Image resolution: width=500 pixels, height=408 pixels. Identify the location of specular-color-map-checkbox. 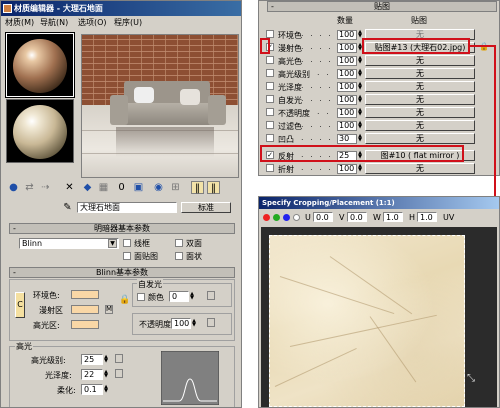
(270, 60).